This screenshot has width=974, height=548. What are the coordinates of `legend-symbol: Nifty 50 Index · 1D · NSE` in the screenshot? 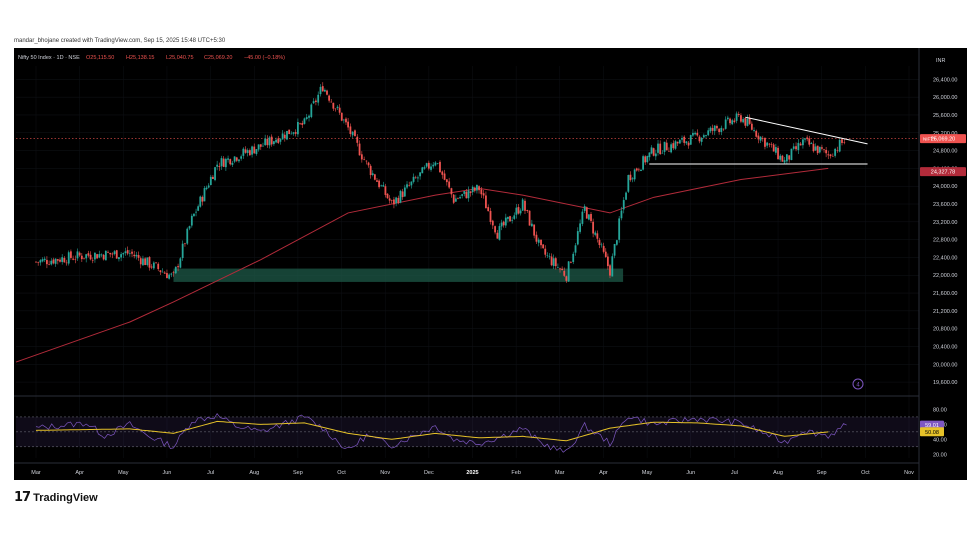 It's located at (49, 58).